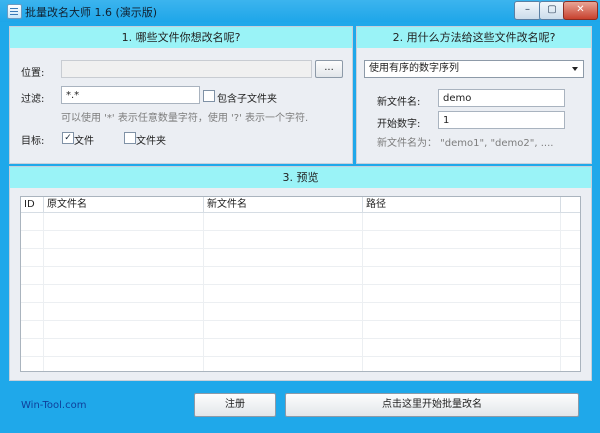 Image resolution: width=600 pixels, height=433 pixels. I want to click on close-button: ✕, so click(580, 10).